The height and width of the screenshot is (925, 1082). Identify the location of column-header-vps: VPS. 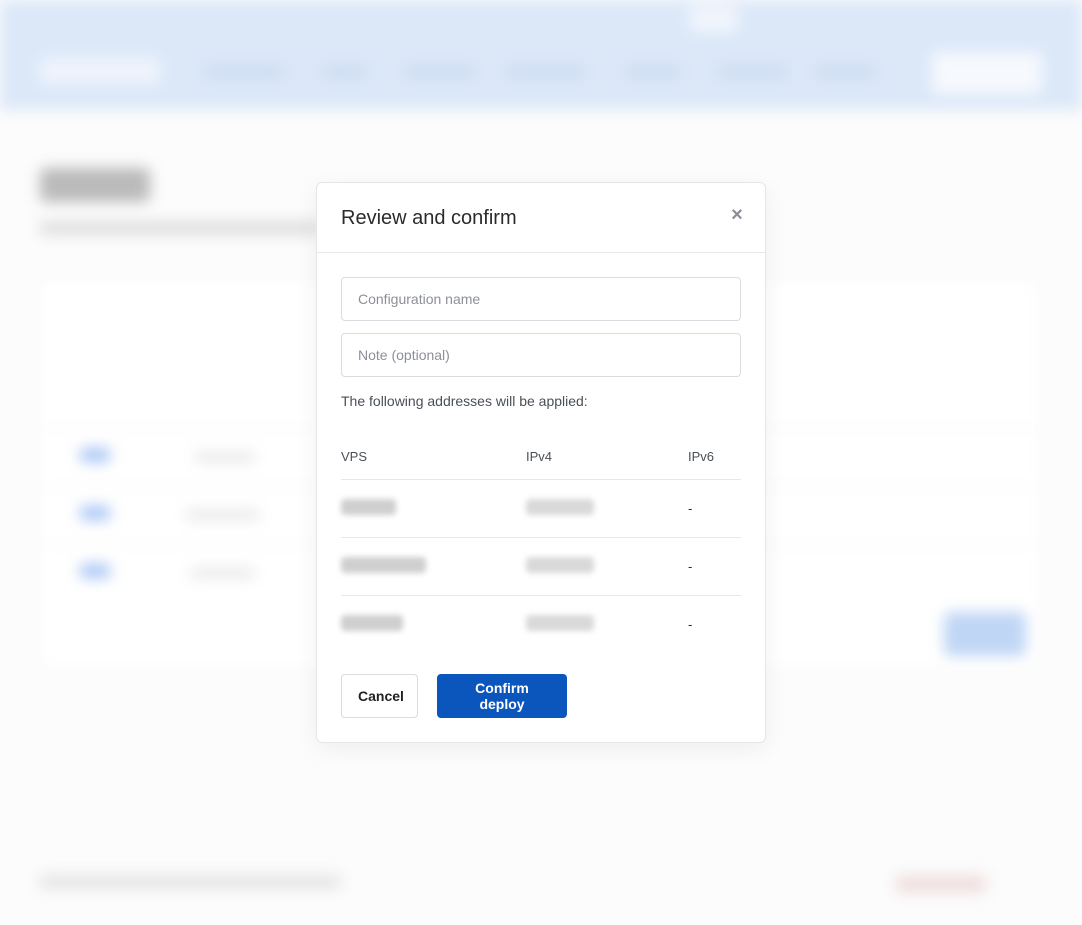
(433, 457).